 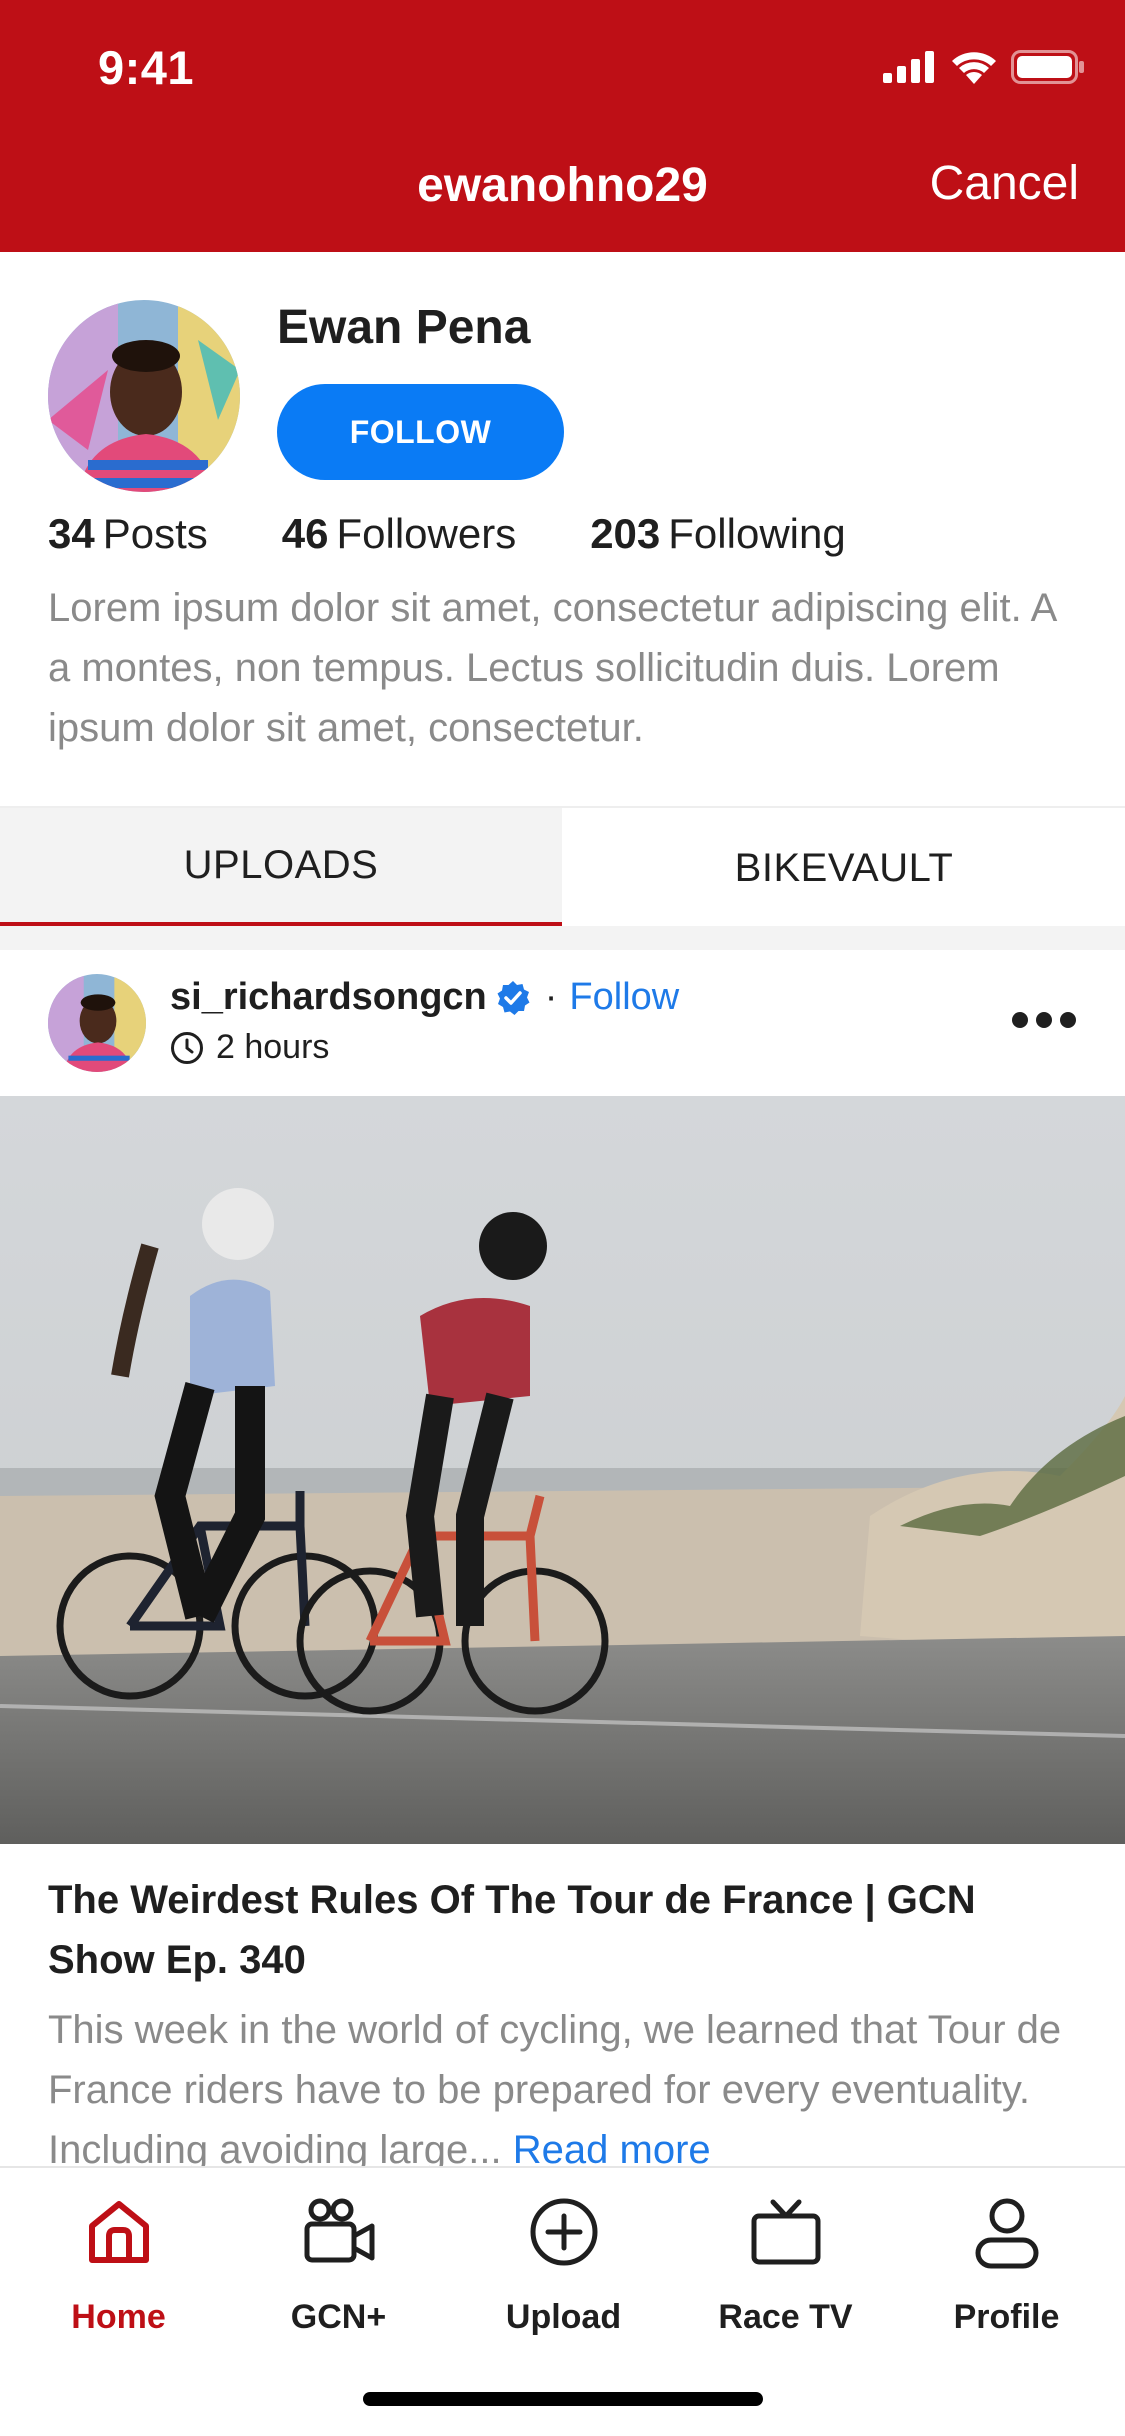 What do you see at coordinates (144, 396) in the screenshot?
I see `profile-avatar` at bounding box center [144, 396].